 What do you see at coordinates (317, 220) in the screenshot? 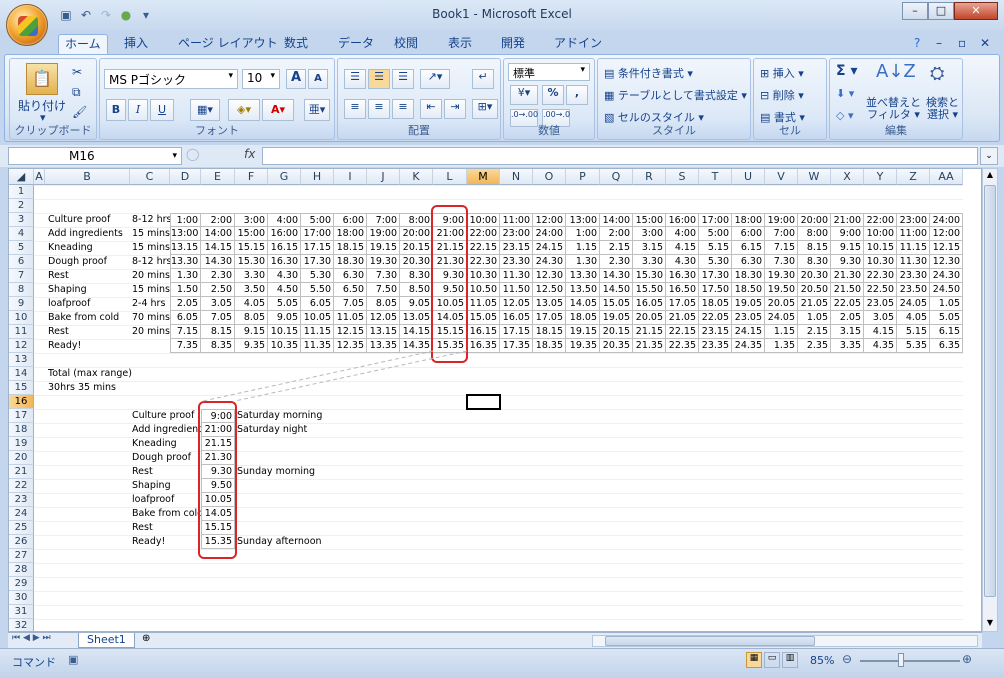
I see `time-cell: 5:00` at bounding box center [317, 220].